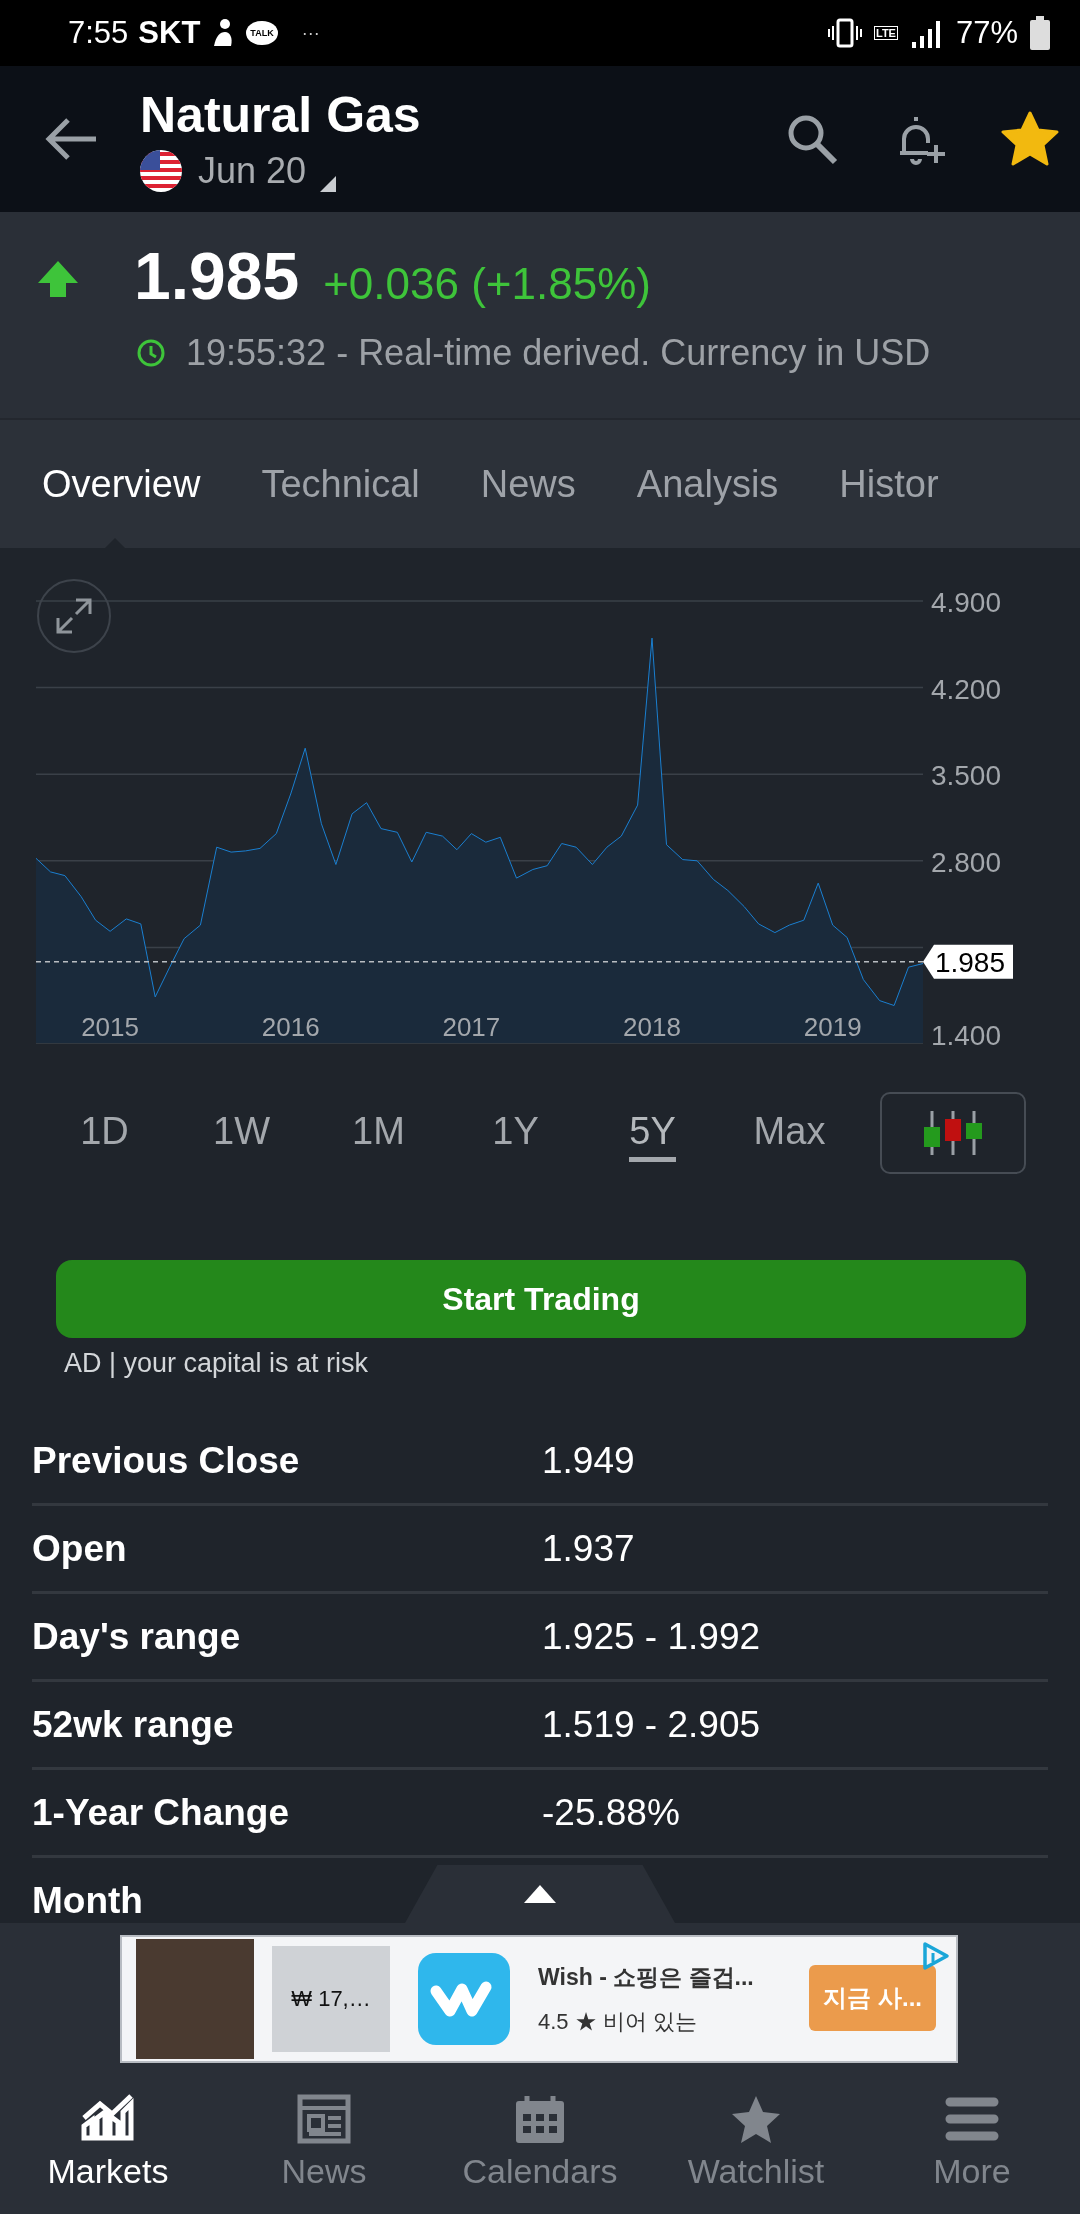 The image size is (1080, 2214). I want to click on stat-label: Open, so click(80, 1548).